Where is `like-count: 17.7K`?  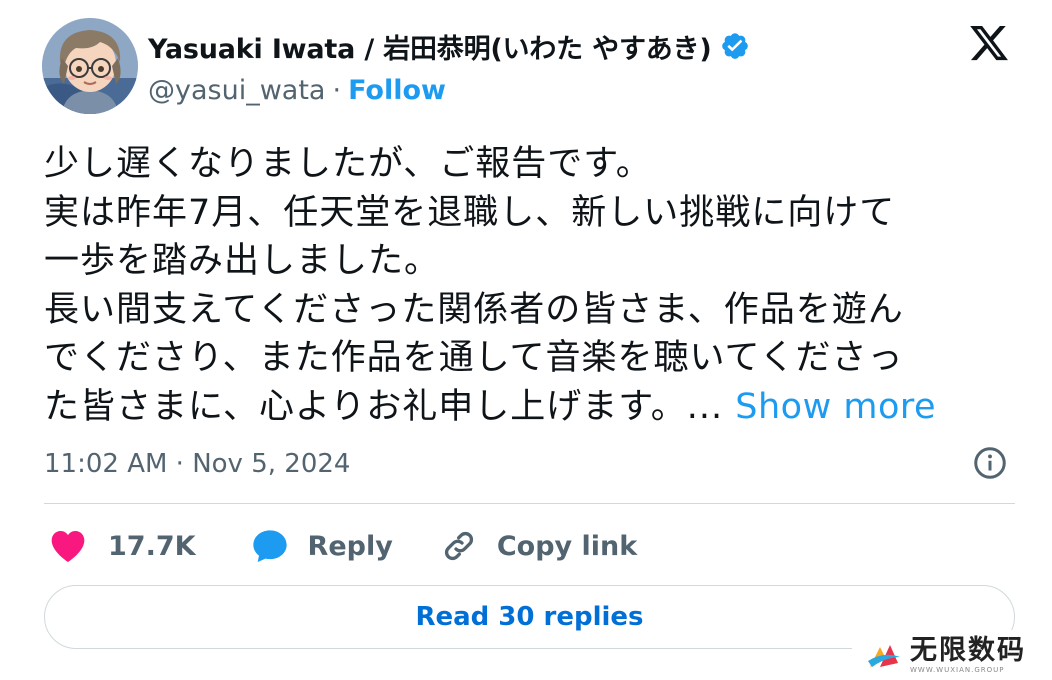 like-count: 17.7K is located at coordinates (152, 546).